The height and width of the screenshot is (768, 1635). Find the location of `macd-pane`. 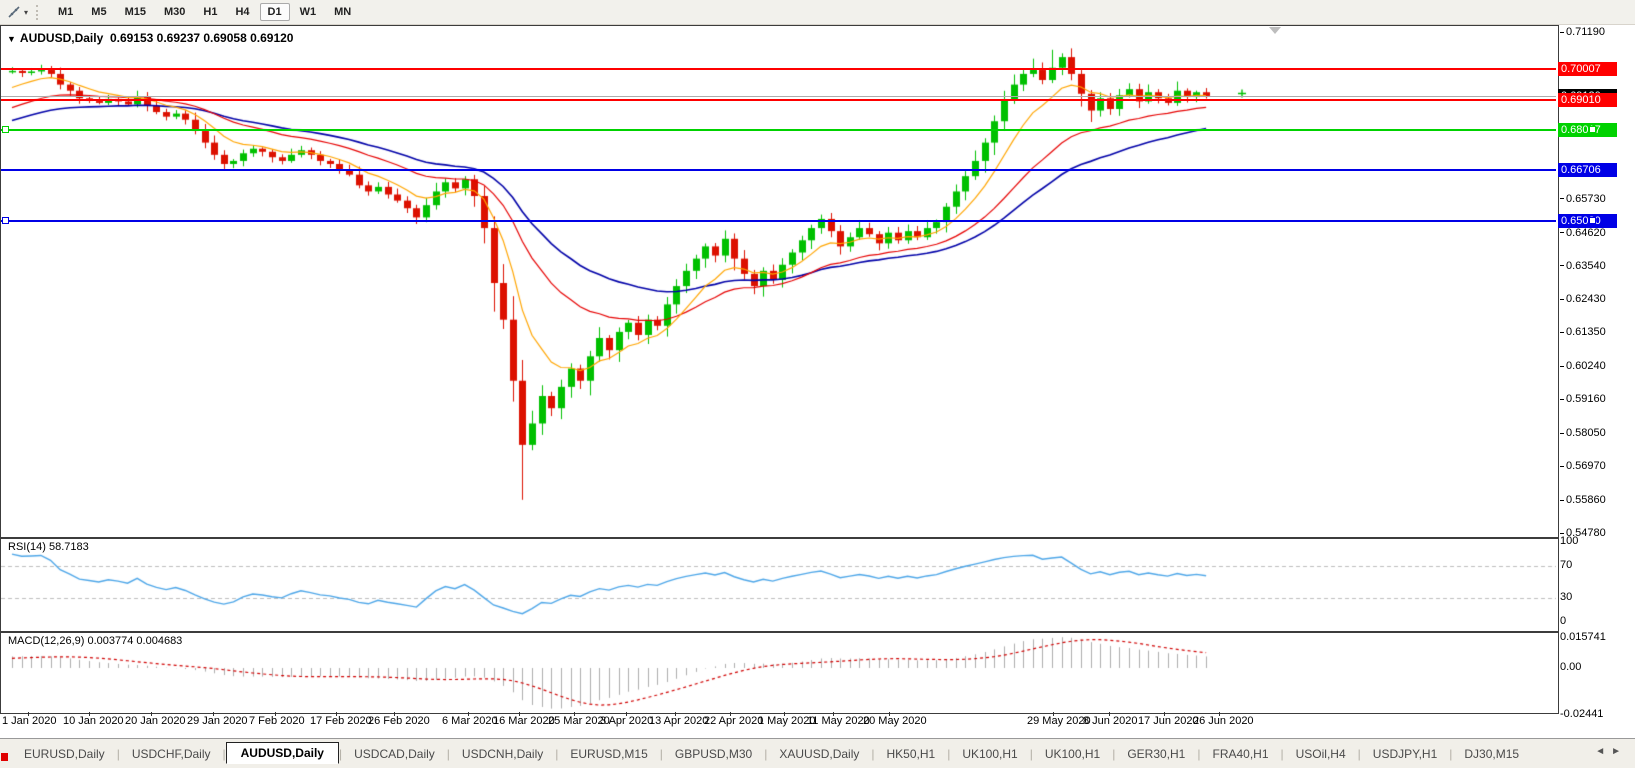

macd-pane is located at coordinates (779, 673).